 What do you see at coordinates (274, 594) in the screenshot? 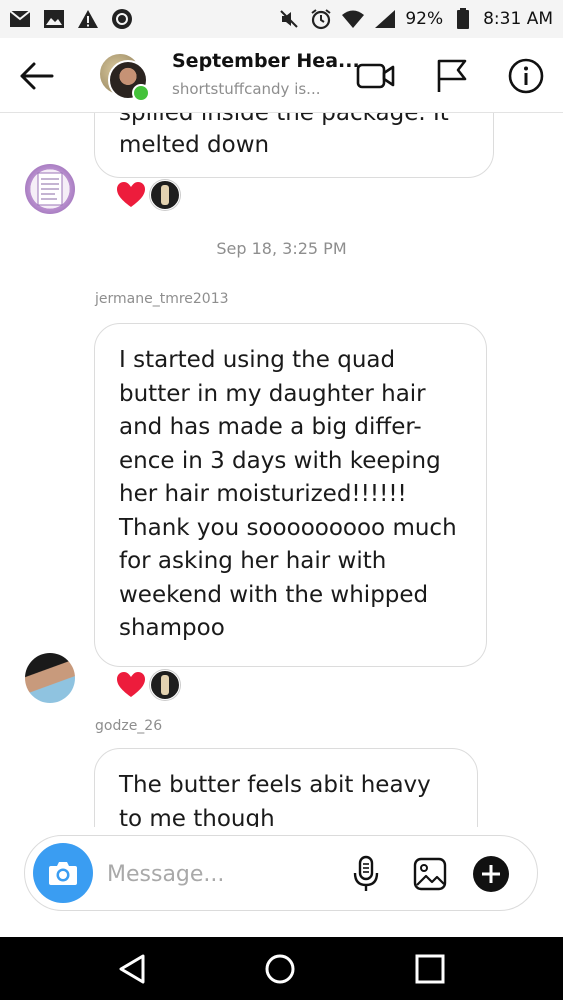
I see `message-line: weekend with the whipped` at bounding box center [274, 594].